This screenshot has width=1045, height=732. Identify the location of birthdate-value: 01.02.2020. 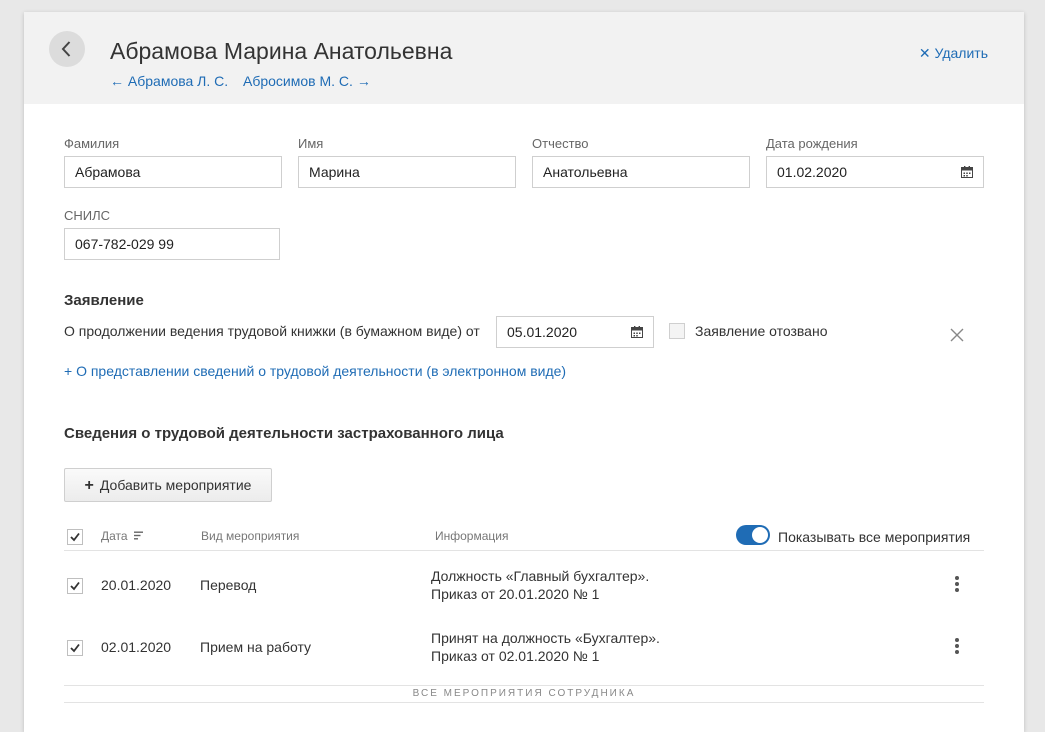
(812, 172).